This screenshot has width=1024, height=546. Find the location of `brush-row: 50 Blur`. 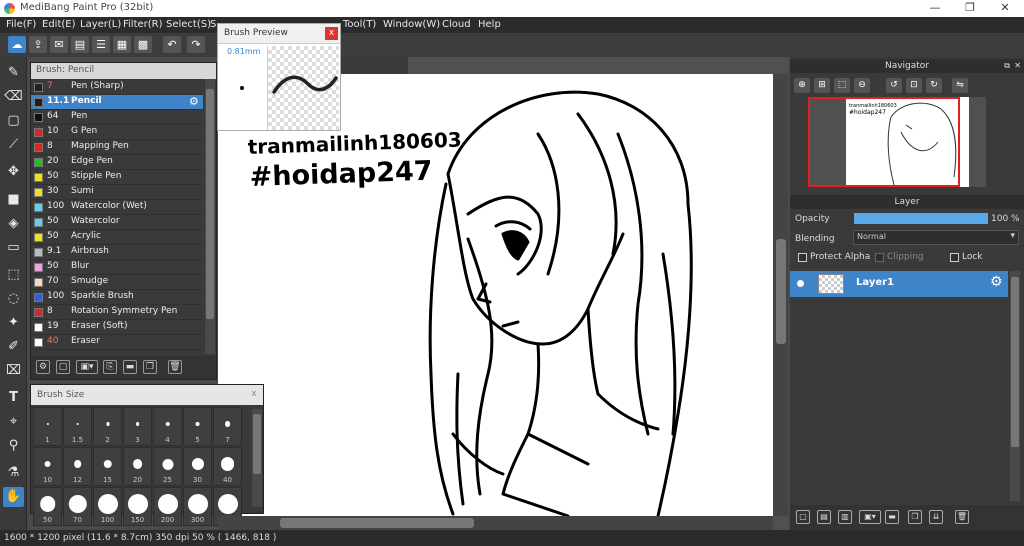

brush-row: 50 Blur is located at coordinates (117, 267).